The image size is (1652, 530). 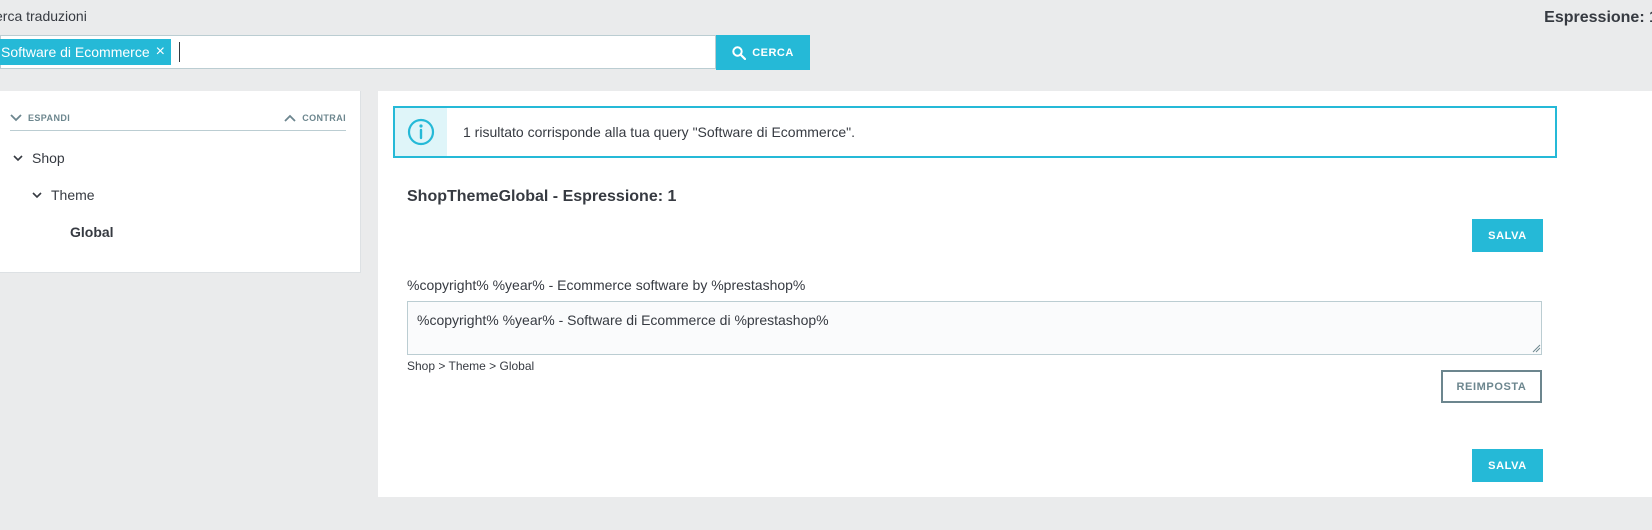 What do you see at coordinates (773, 52) in the screenshot?
I see `search-button-label: CERCA` at bounding box center [773, 52].